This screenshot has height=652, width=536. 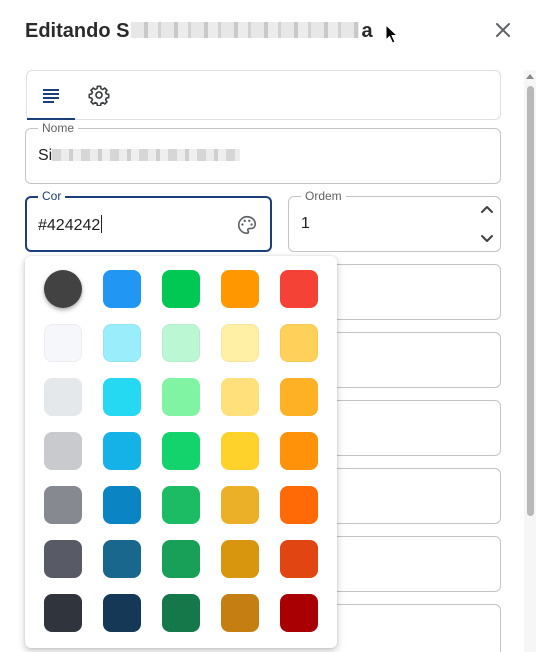 I want to click on close-button, so click(x=503, y=30).